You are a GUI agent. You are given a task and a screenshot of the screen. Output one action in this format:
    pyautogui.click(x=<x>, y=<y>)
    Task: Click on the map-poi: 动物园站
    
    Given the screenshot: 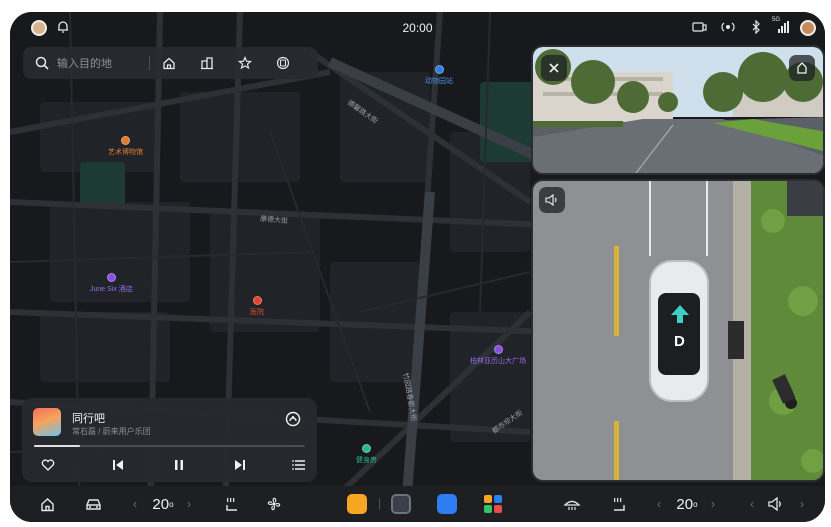 What is the action you would take?
    pyautogui.click(x=439, y=75)
    